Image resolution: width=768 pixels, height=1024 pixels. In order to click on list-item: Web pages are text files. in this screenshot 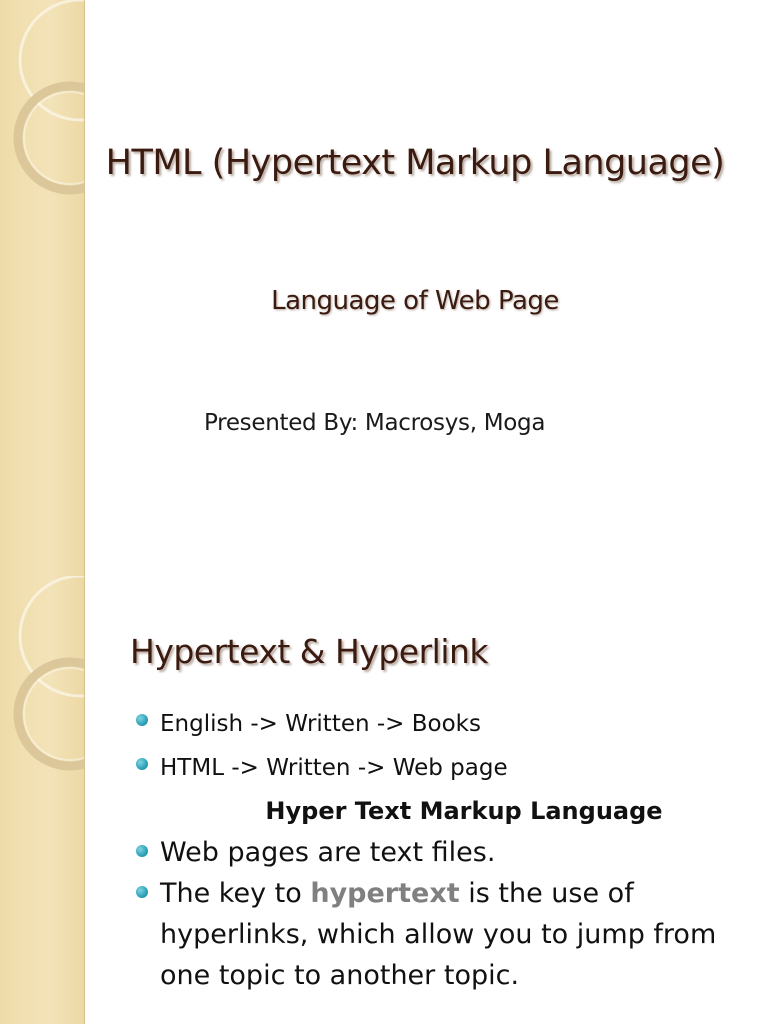, I will do `click(444, 852)`.